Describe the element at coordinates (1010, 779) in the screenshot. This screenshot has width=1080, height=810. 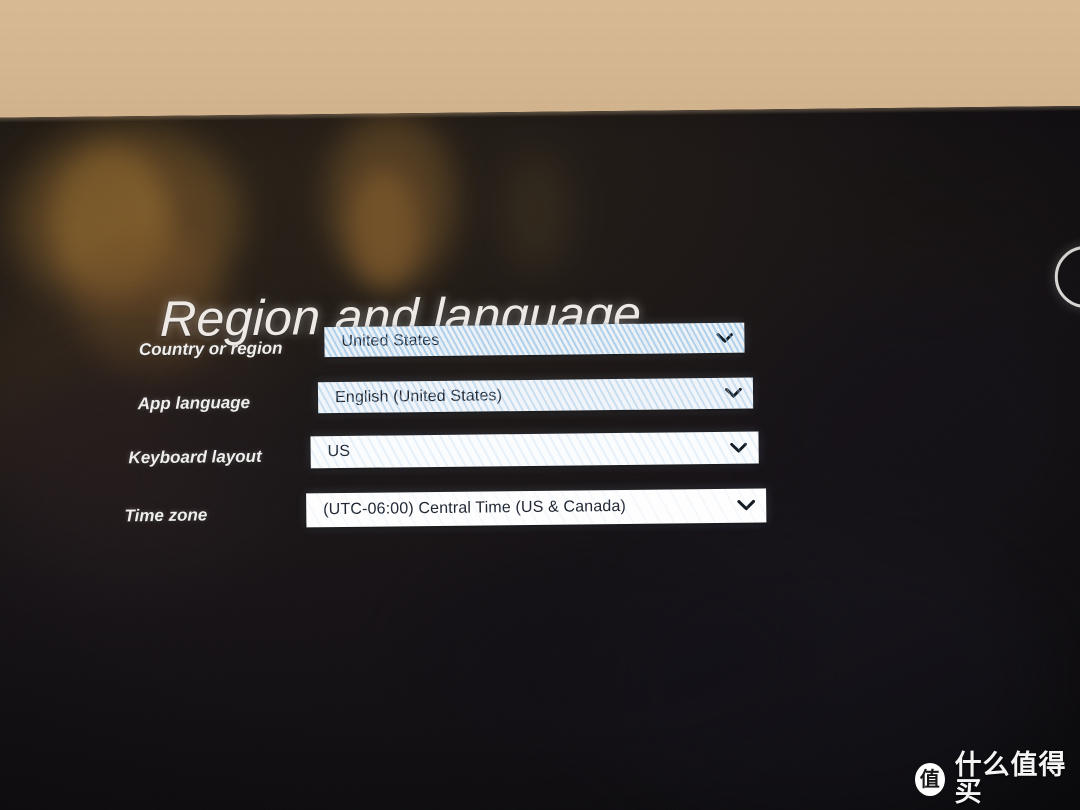
I see `watermark-text: 什么值得买` at that location.